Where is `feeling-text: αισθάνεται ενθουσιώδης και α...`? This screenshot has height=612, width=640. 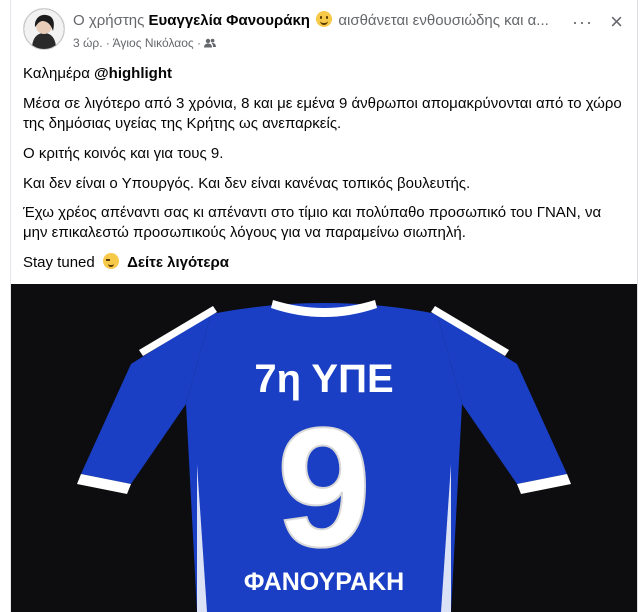
feeling-text: αισθάνεται ενθουσιώδης και α... is located at coordinates (443, 20).